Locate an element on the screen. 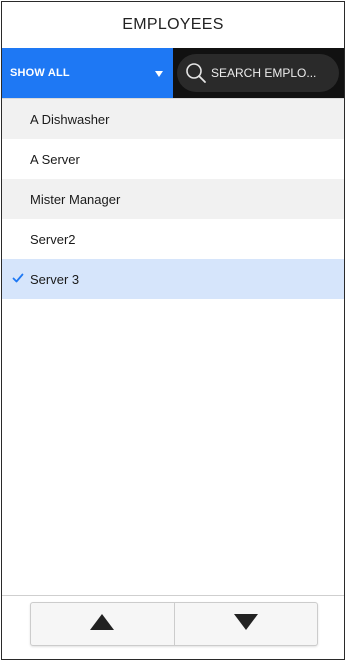 This screenshot has height=663, width=348. caret-down-icon is located at coordinates (159, 74).